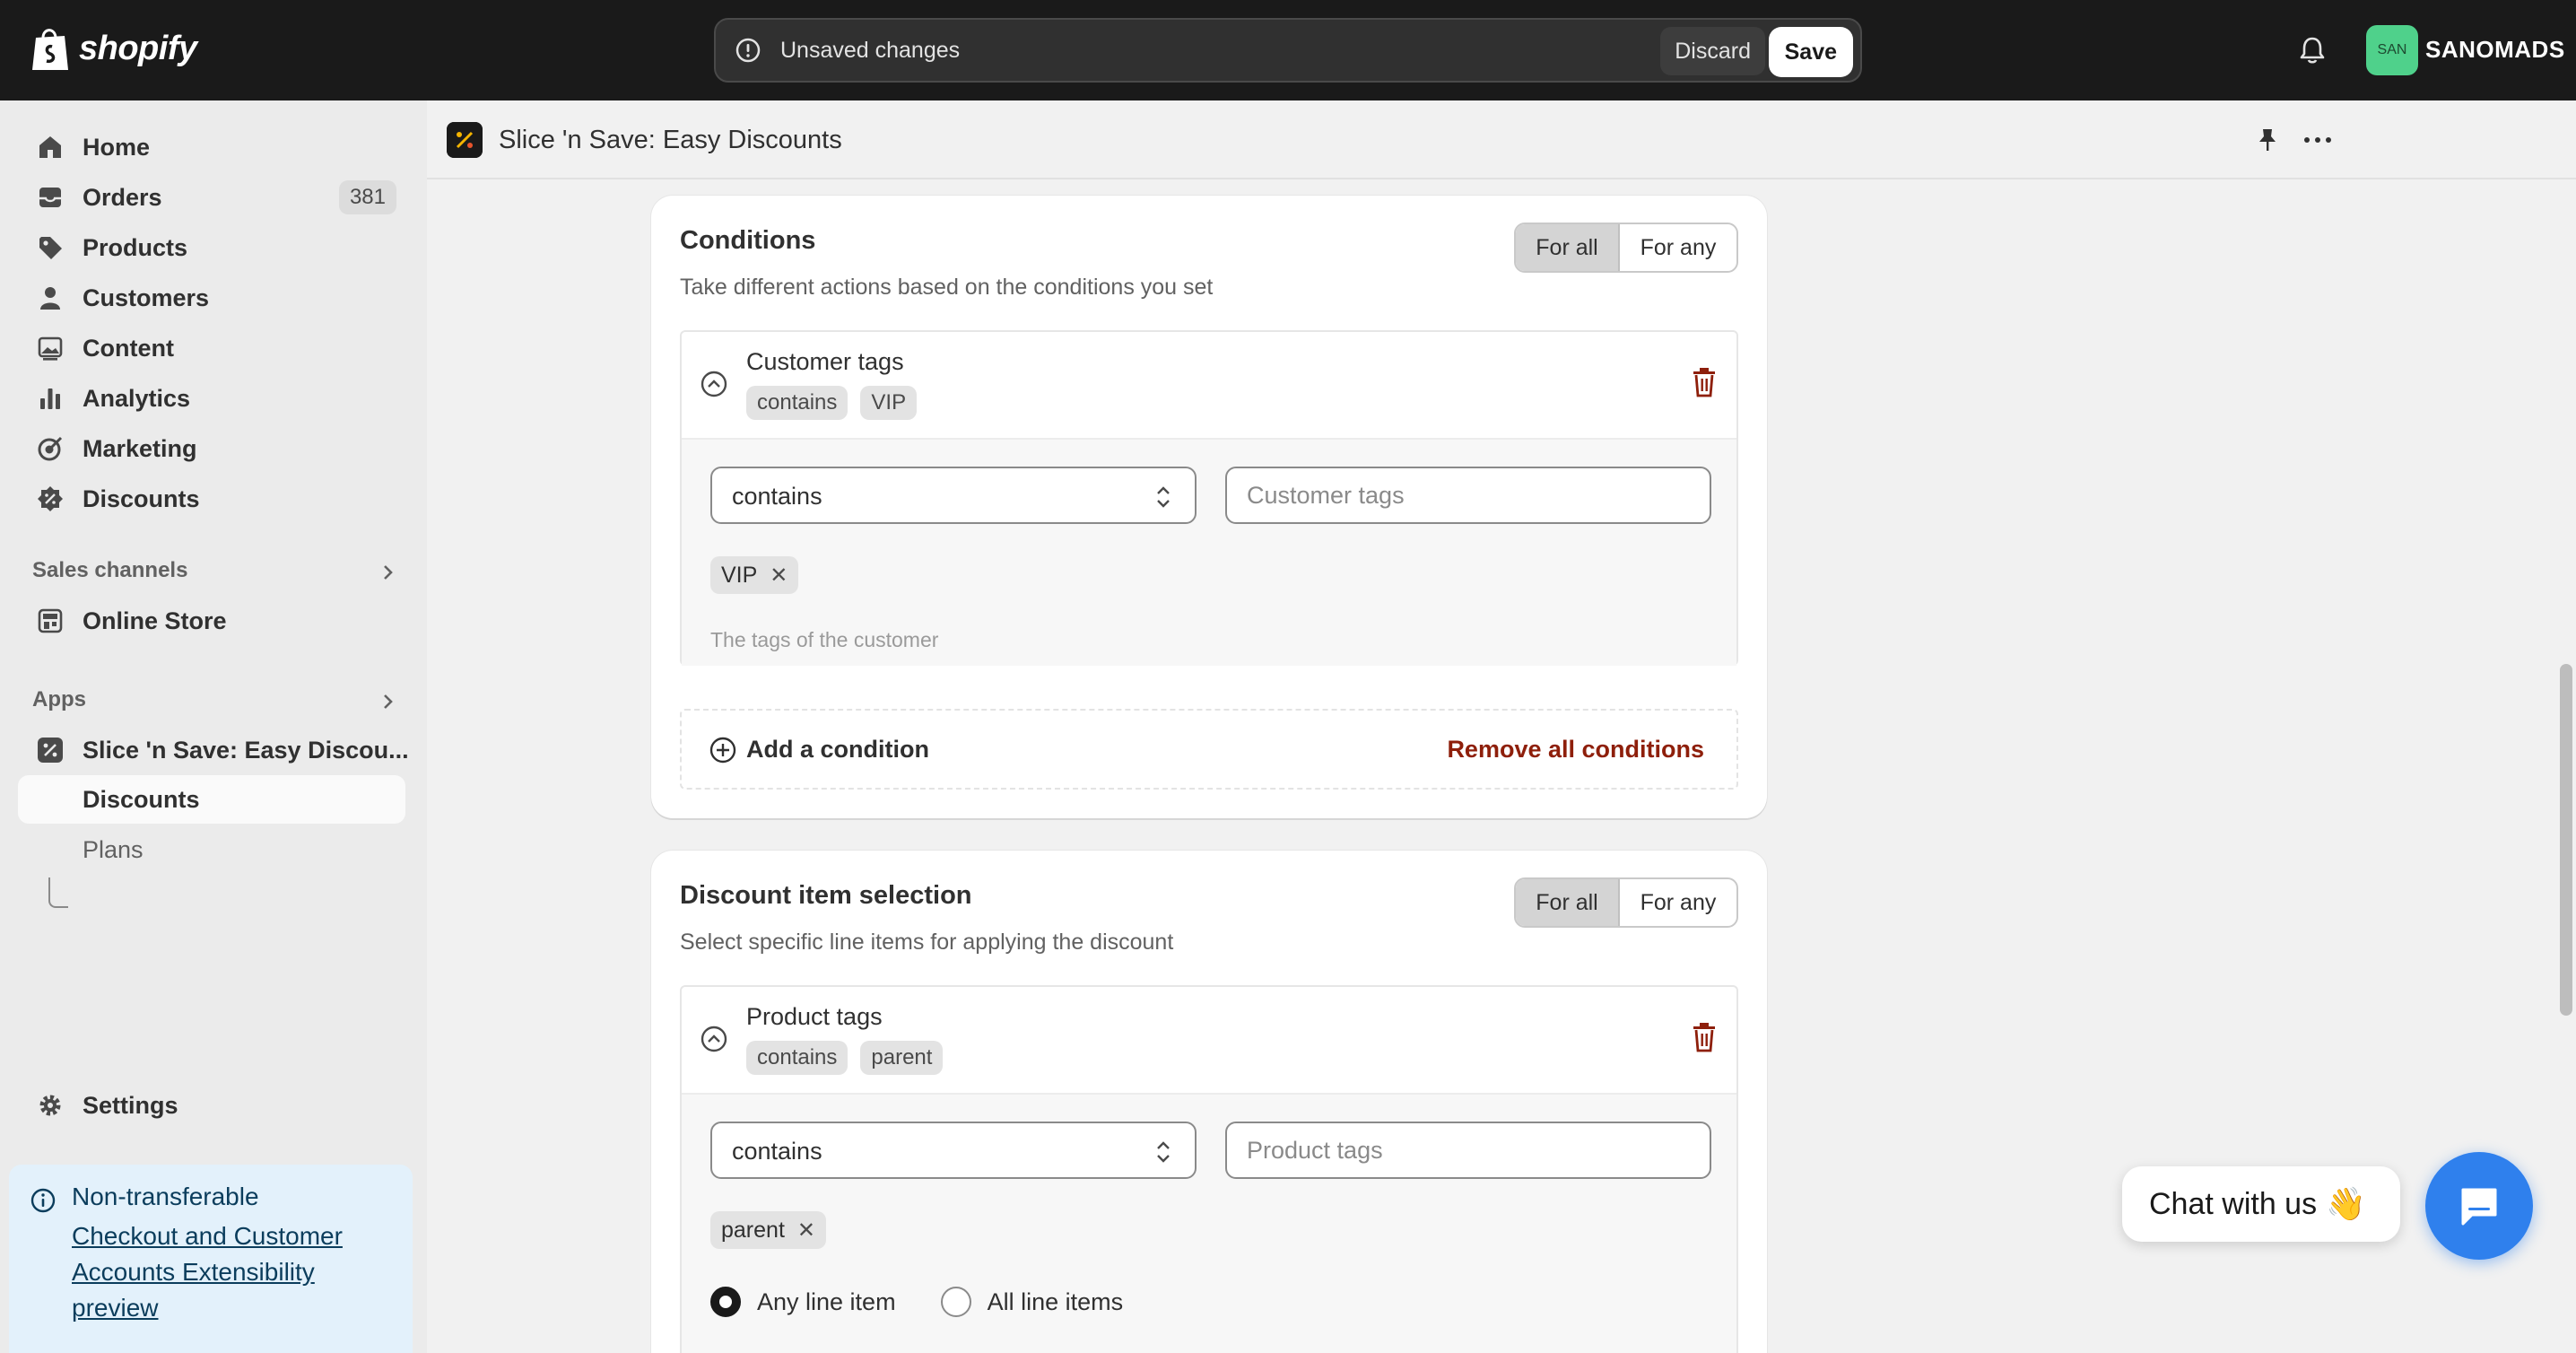 The image size is (2576, 1353). What do you see at coordinates (889, 403) in the screenshot?
I see `value-chip: VIP` at bounding box center [889, 403].